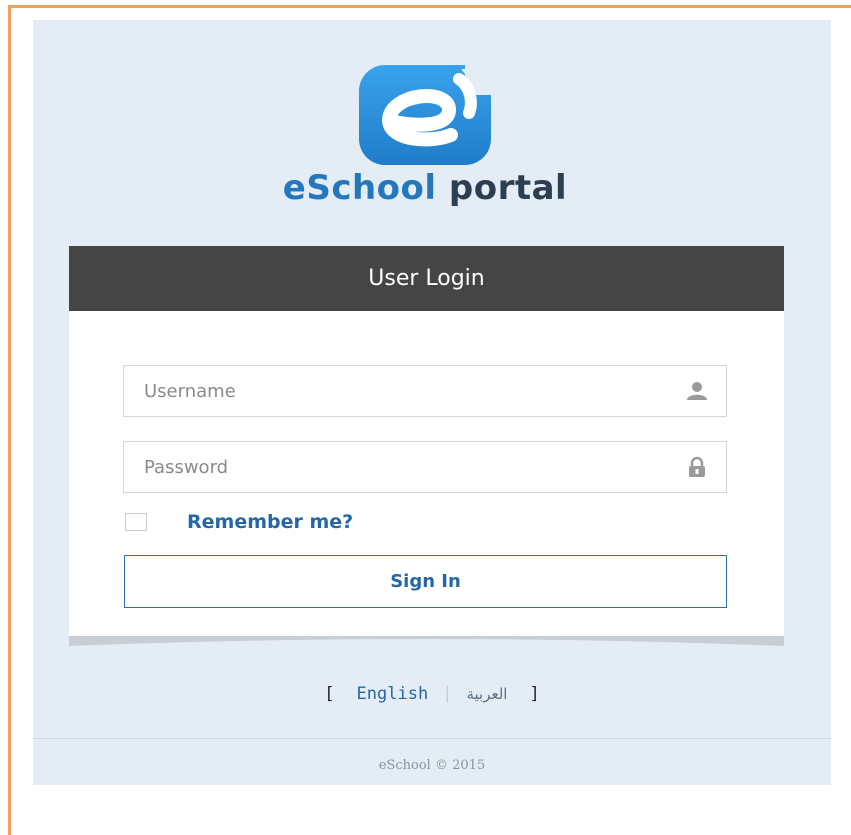 The height and width of the screenshot is (835, 851). I want to click on user-icon, so click(697, 391).